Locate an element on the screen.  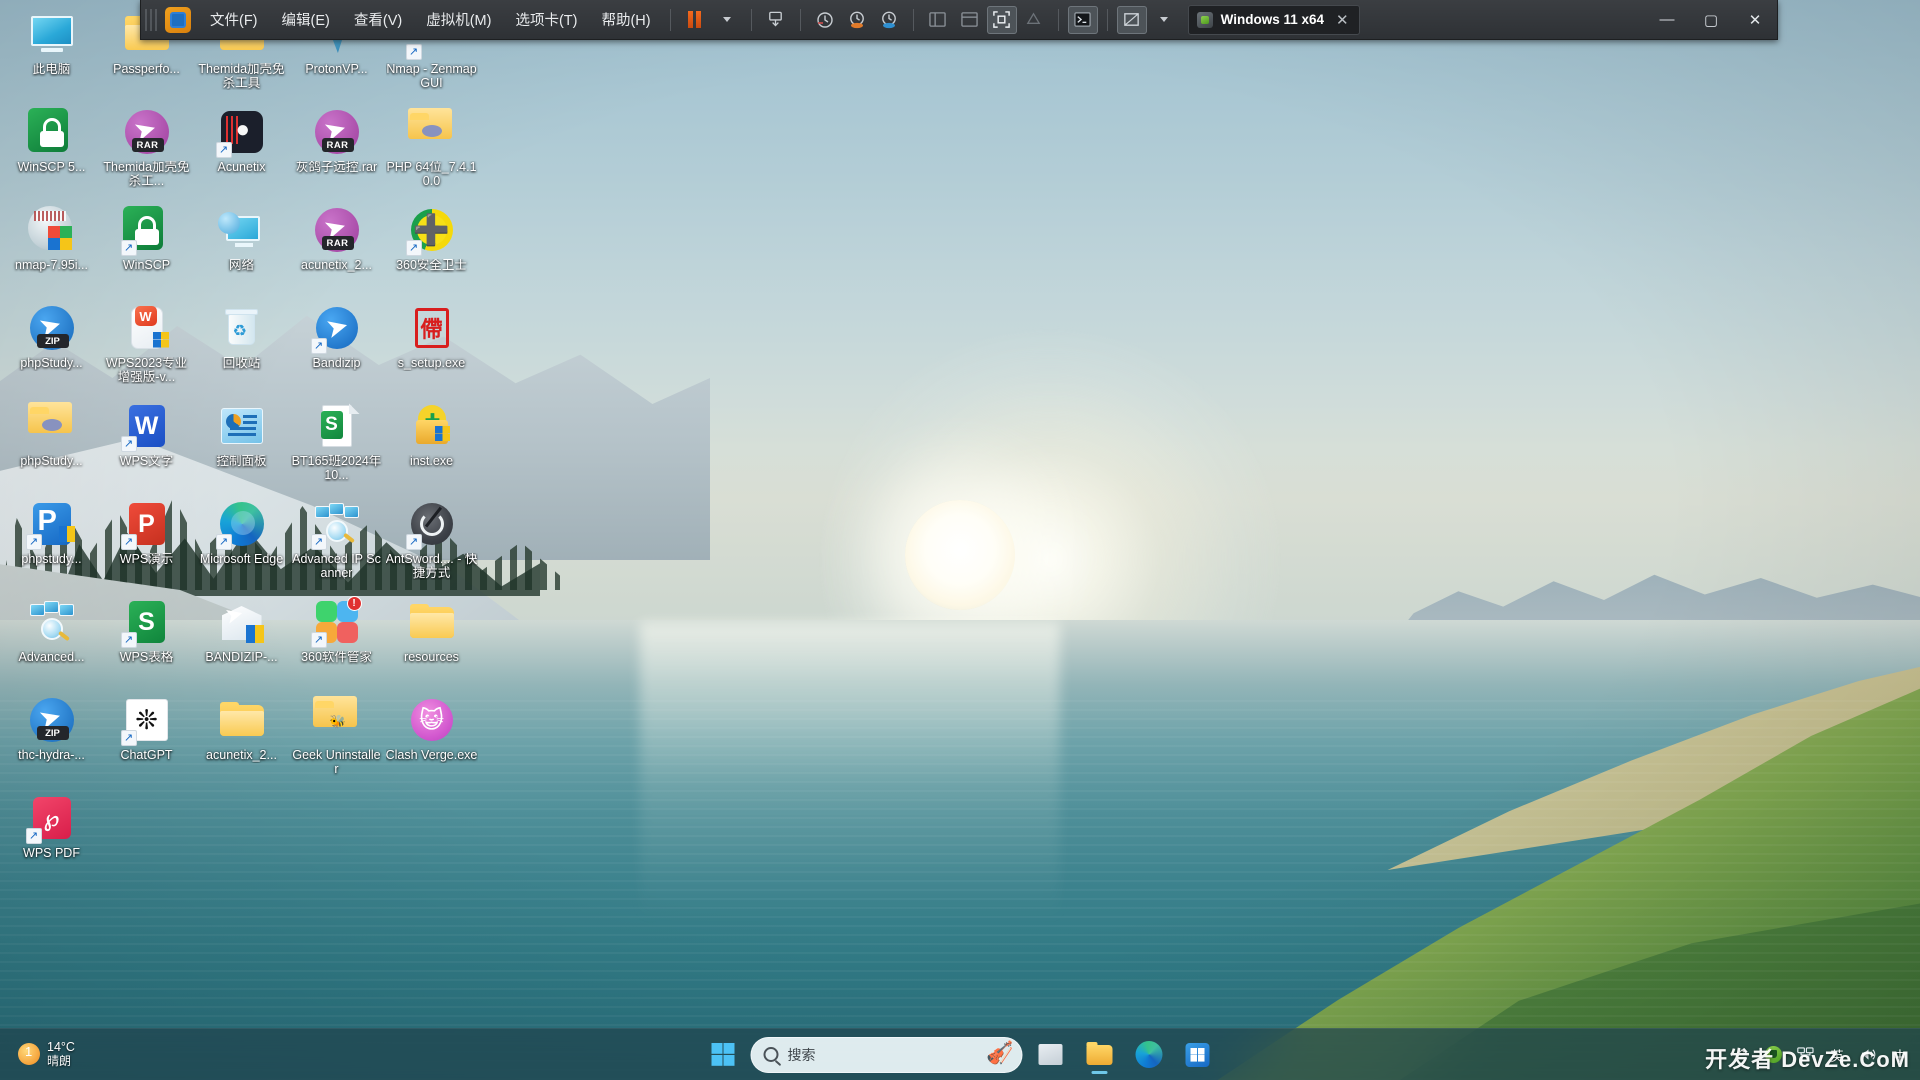
show-library-button is located at coordinates (938, 20).